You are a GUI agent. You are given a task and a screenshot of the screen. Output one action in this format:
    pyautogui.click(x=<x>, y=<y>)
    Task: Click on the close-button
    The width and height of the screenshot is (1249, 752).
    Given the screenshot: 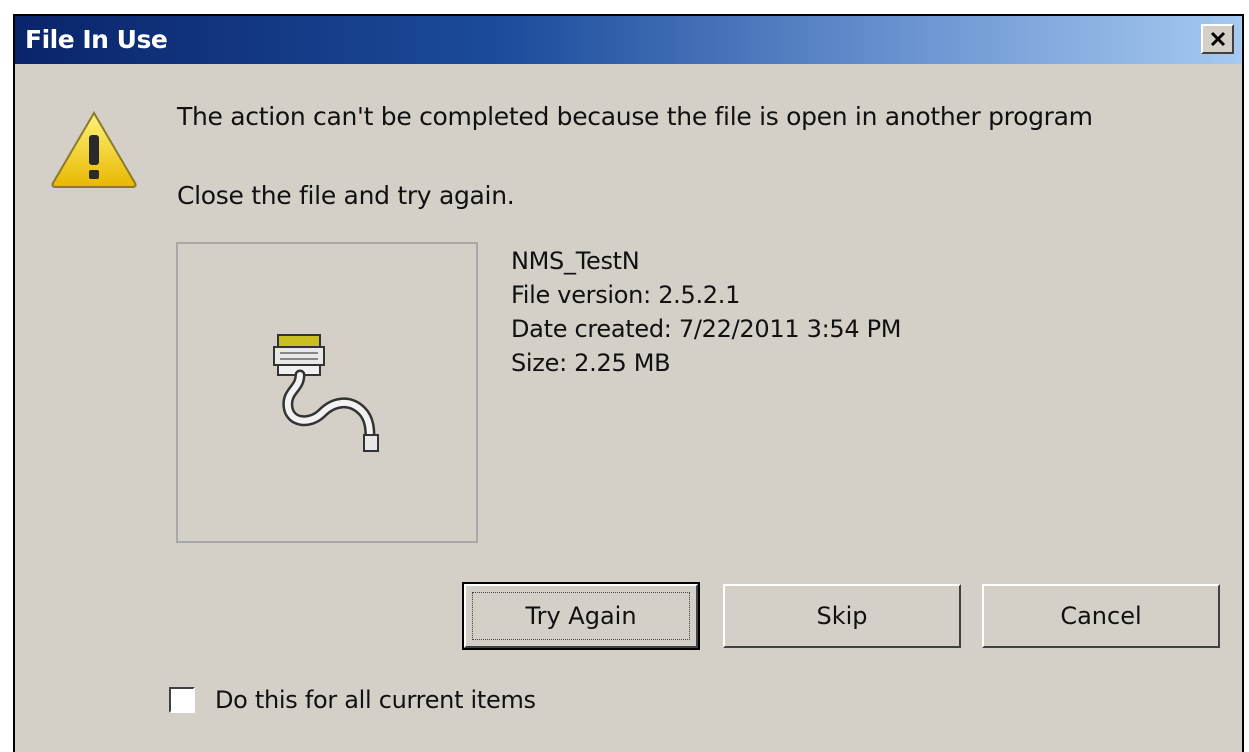 What is the action you would take?
    pyautogui.click(x=1217, y=39)
    